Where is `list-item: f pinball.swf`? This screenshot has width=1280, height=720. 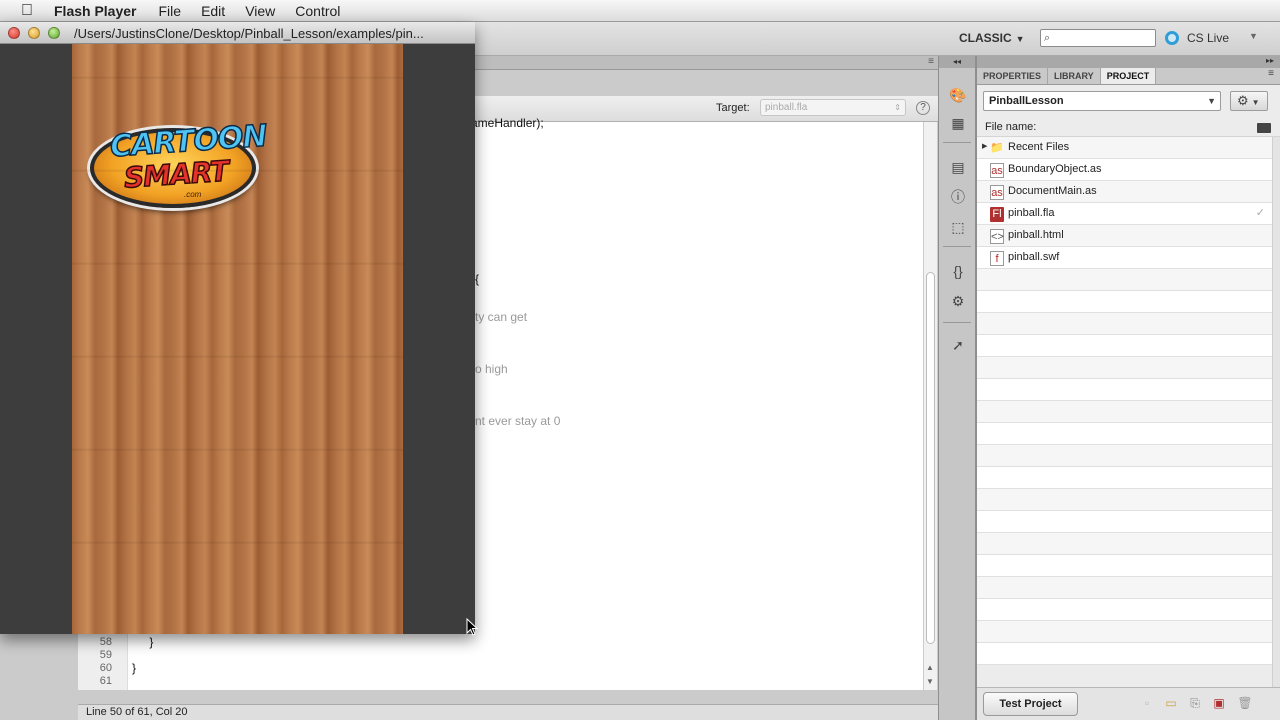
list-item: f pinball.swf is located at coordinates (1125, 258).